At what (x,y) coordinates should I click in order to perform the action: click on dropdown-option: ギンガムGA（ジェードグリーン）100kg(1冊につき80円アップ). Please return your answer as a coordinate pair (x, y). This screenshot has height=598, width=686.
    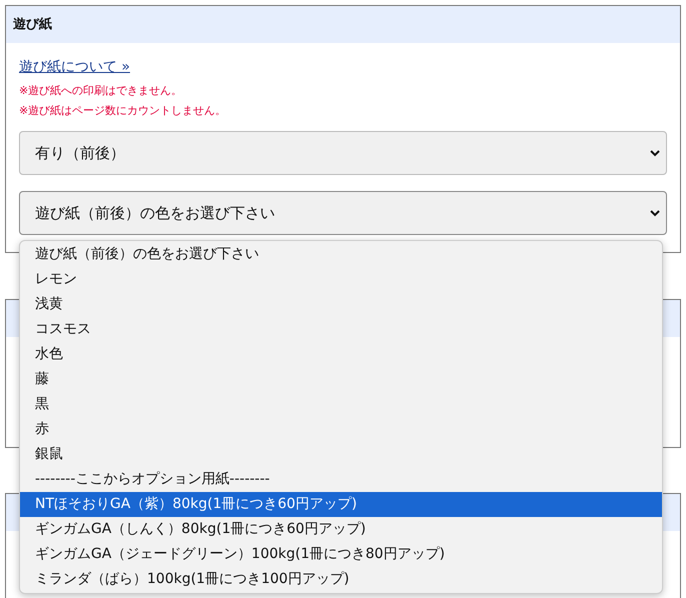
    Looking at the image, I should click on (341, 554).